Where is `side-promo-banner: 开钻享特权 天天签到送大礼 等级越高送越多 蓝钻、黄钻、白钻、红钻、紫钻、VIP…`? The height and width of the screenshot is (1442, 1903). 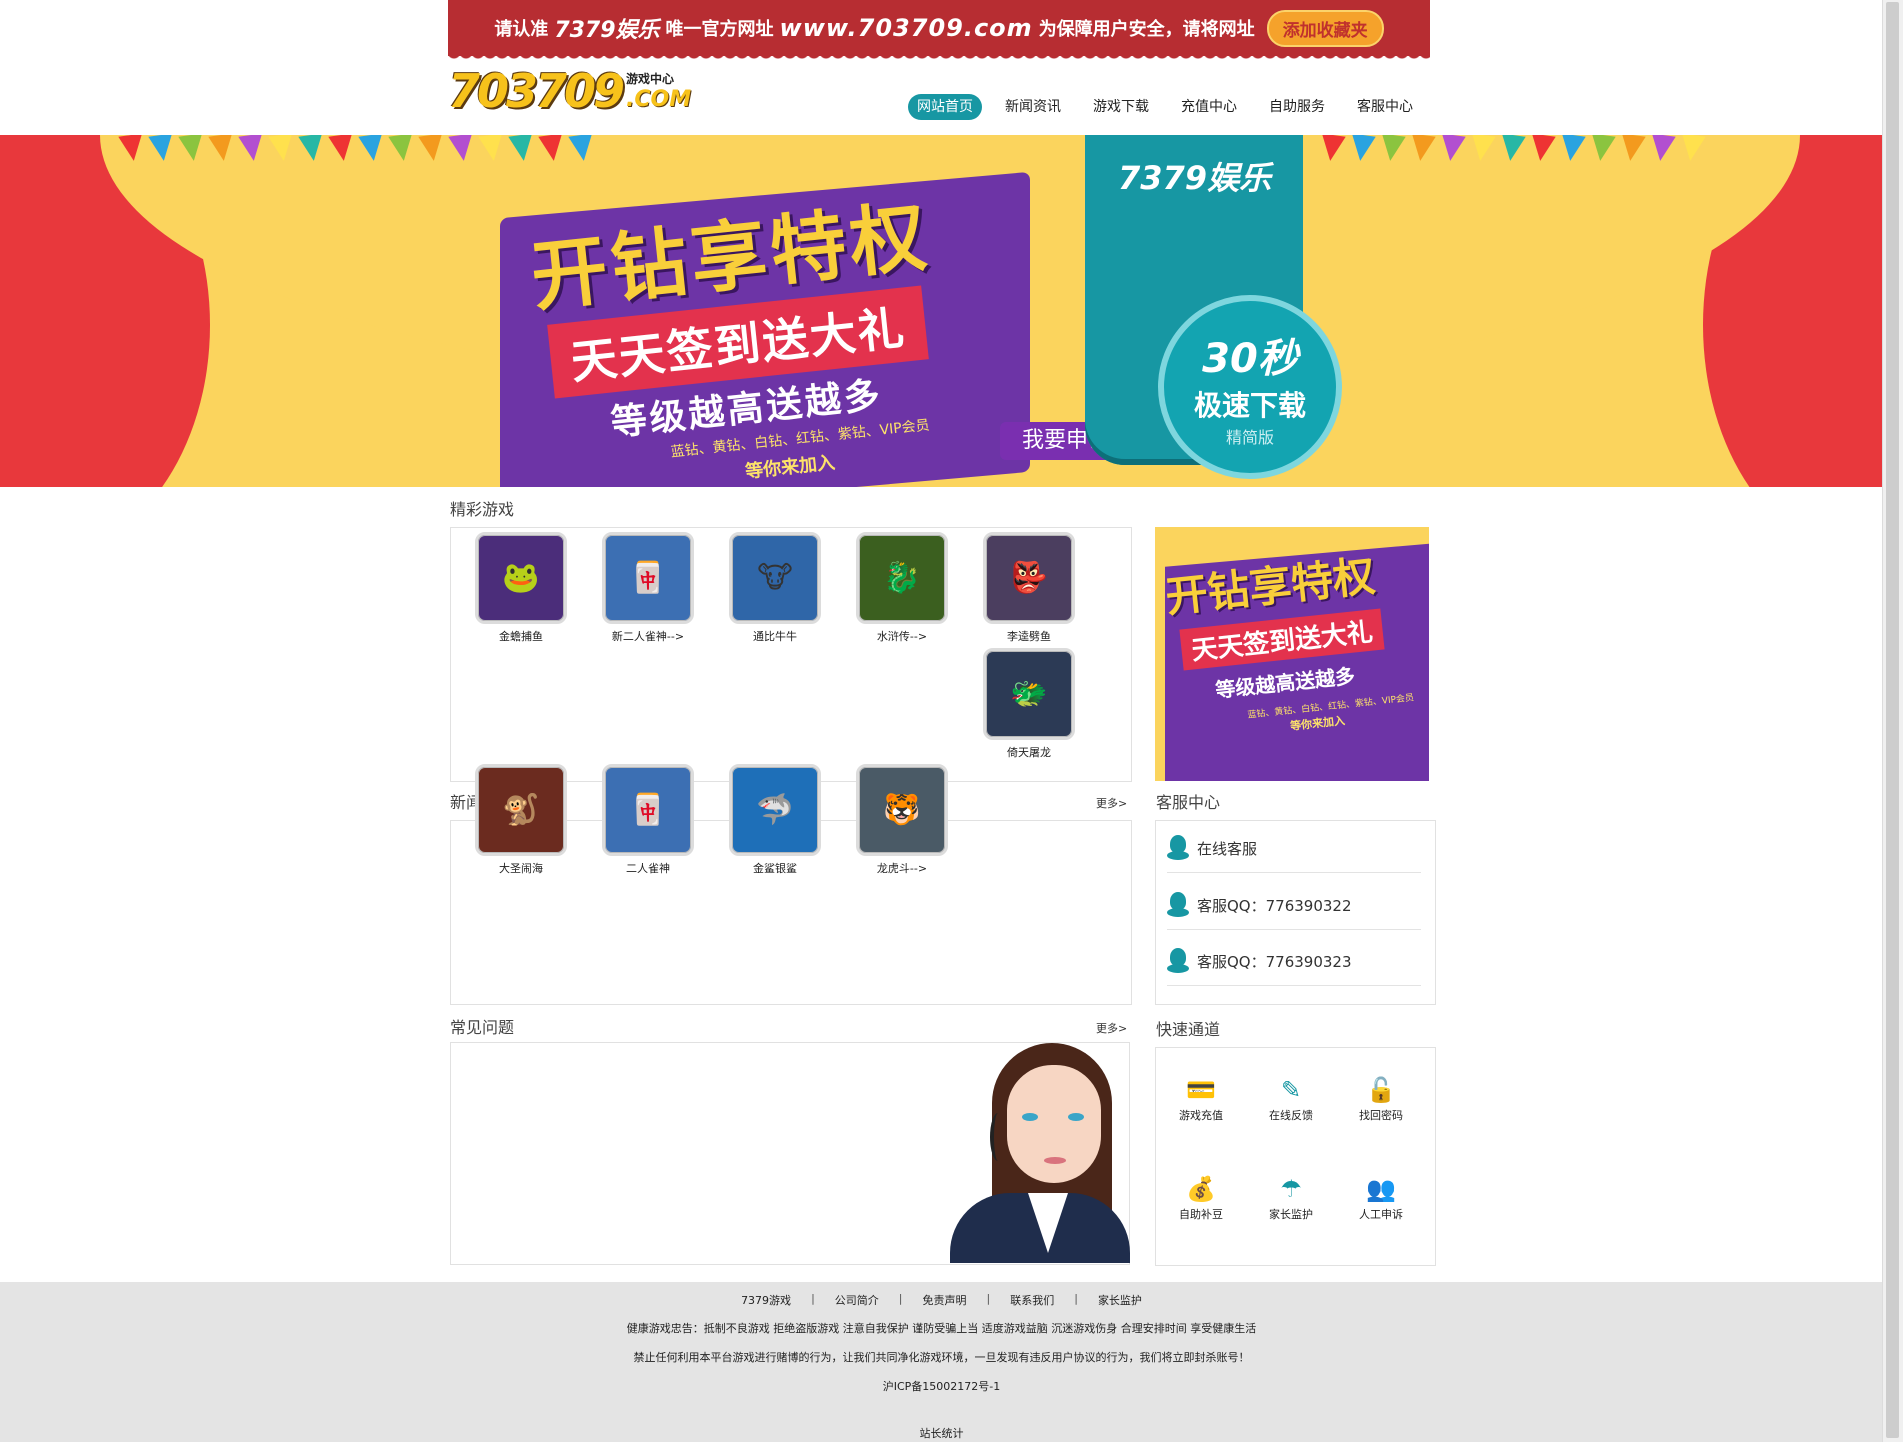
side-promo-banner: 开钻享特权 天天签到送大礼 等级越高送越多 蓝钻、黄钻、白钻、红钻、紫钻、VIP… is located at coordinates (1292, 654).